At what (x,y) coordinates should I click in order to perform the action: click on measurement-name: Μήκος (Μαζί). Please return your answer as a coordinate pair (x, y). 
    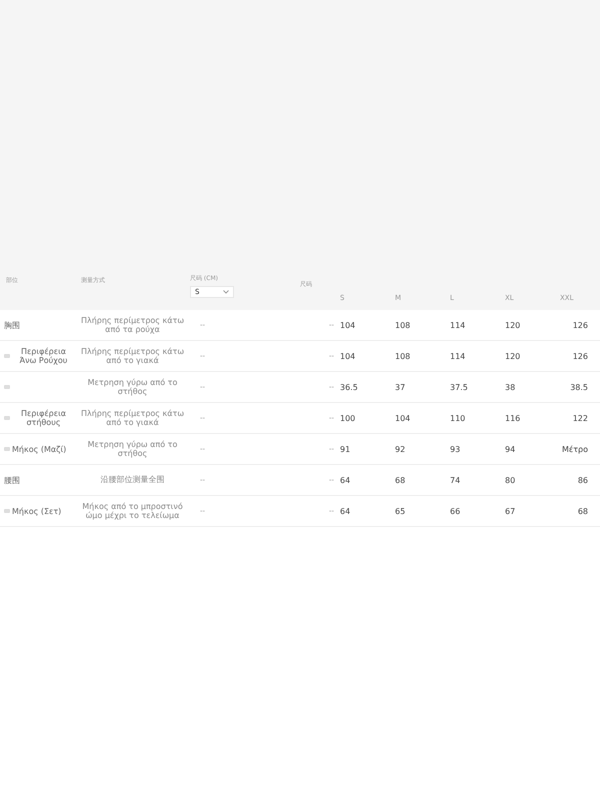
    Looking at the image, I should click on (39, 449).